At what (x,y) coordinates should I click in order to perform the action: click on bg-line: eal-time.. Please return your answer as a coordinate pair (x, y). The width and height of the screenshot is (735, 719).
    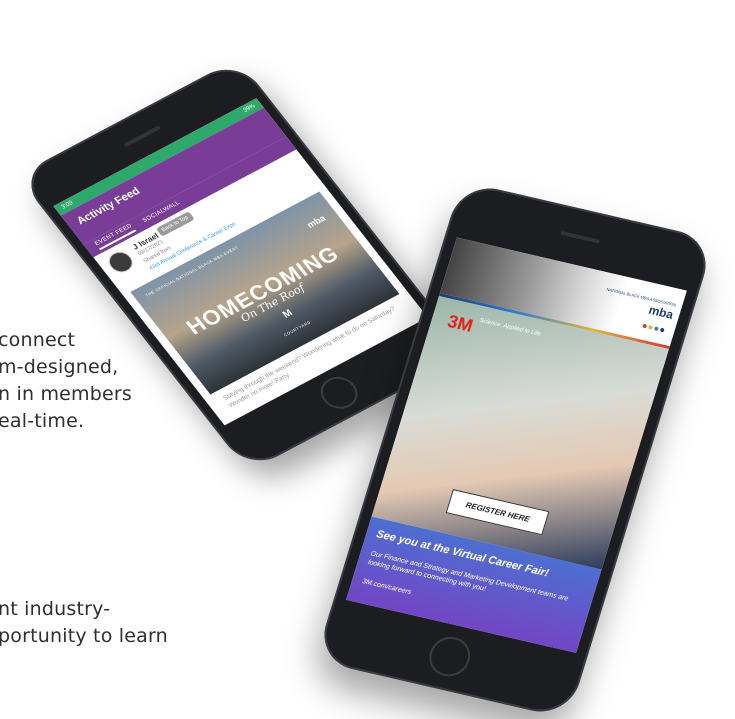
    Looking at the image, I should click on (42, 421).